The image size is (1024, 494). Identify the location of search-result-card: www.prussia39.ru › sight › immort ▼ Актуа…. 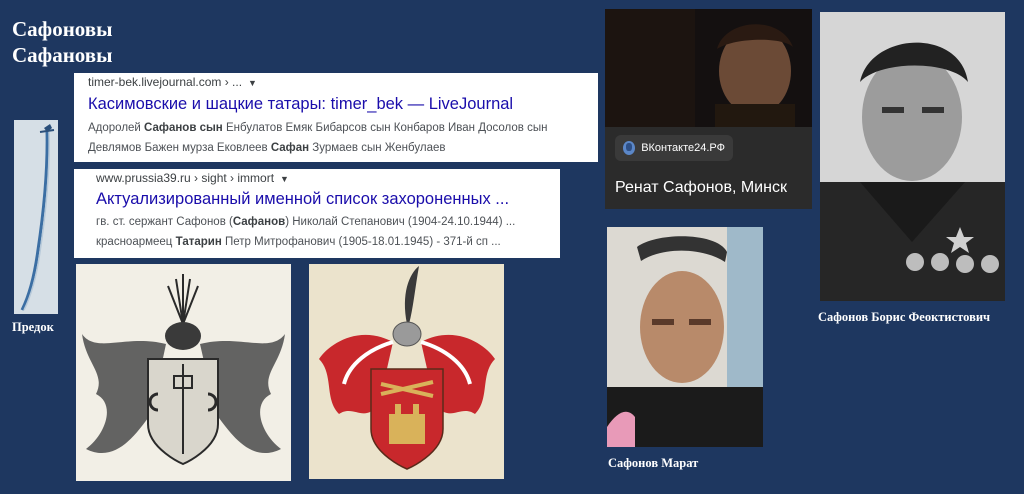
(317, 213).